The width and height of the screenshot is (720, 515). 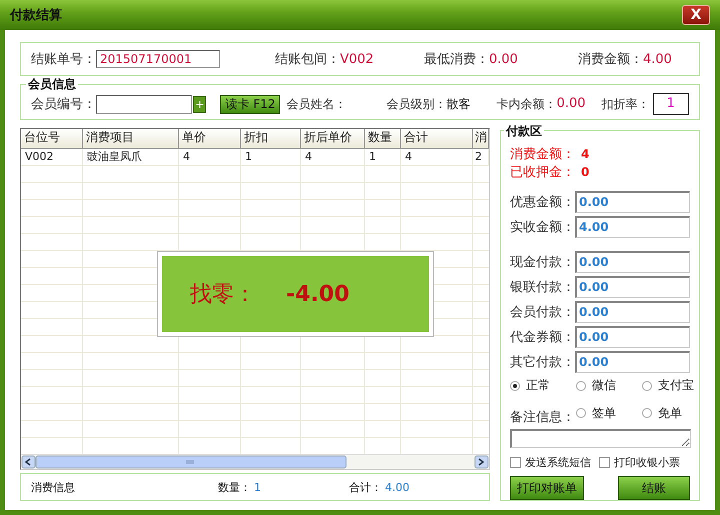 I want to click on table-cell: V002, so click(x=52, y=157).